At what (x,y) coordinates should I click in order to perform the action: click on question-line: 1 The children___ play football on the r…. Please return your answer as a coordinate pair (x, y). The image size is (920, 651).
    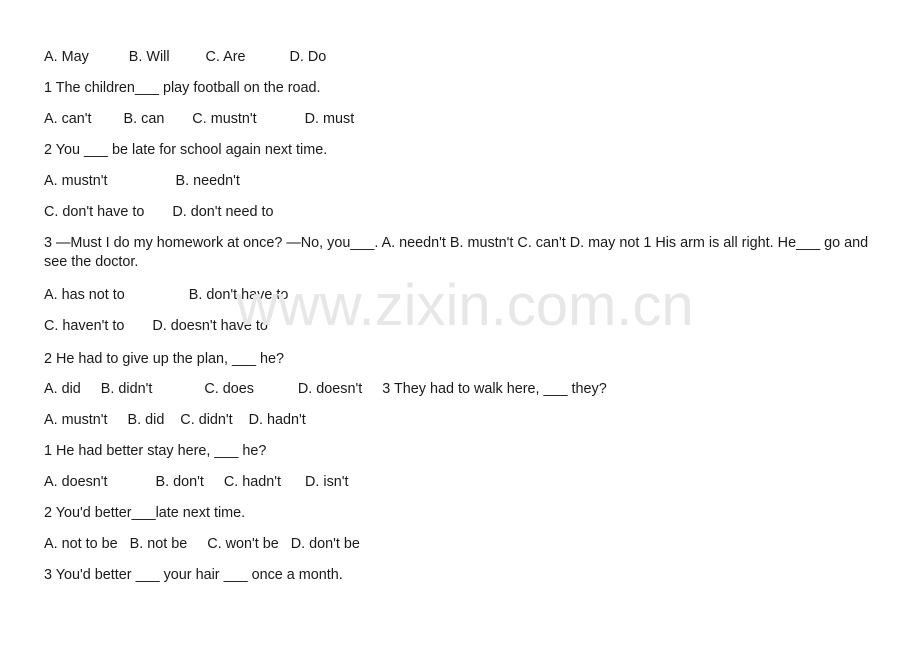
    Looking at the image, I should click on (182, 88).